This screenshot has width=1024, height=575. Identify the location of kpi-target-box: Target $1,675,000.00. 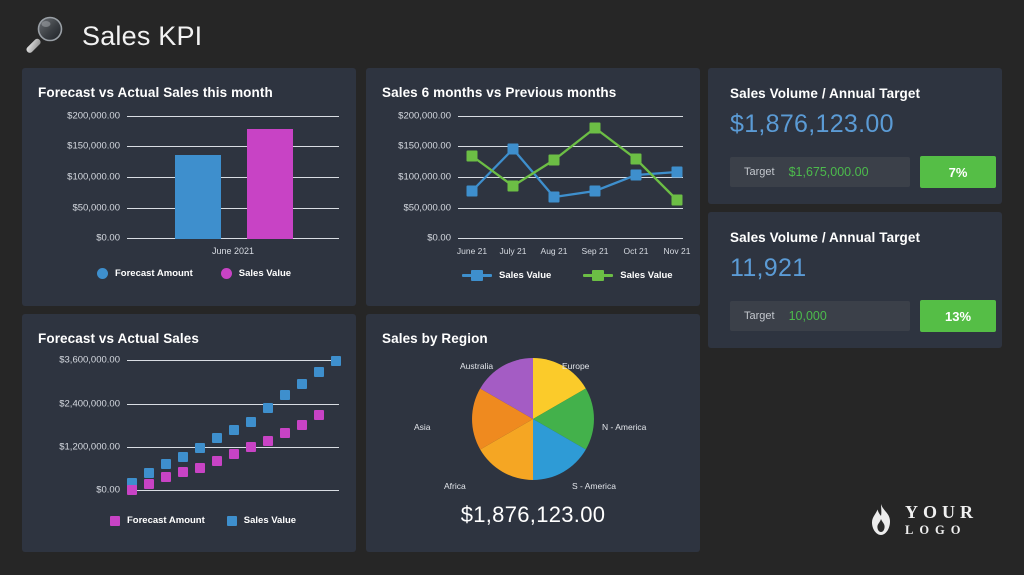
(820, 172).